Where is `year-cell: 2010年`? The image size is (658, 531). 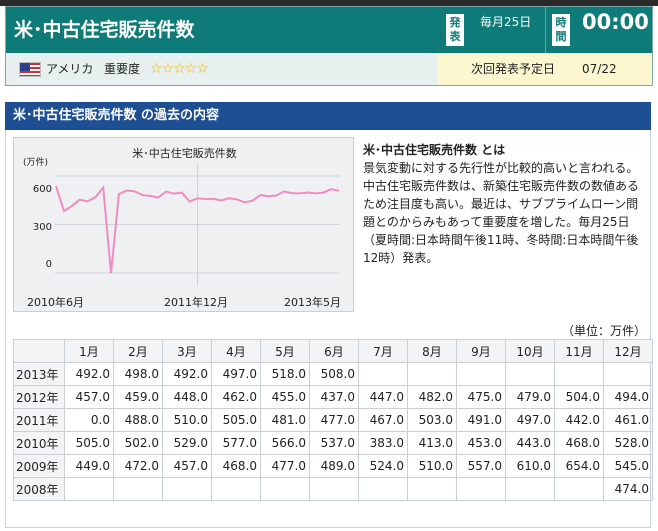 year-cell: 2010年 is located at coordinates (39, 443).